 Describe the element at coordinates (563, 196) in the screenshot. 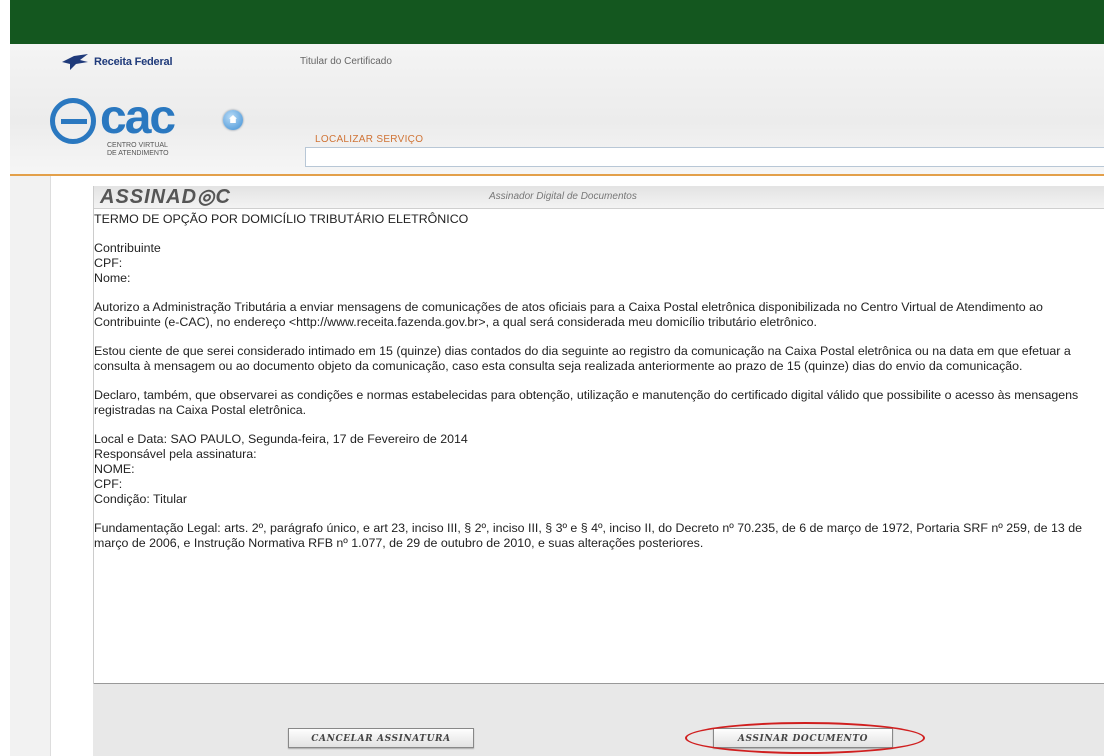

I see `banner-subtitle: Assinador Digital de Documentos` at that location.